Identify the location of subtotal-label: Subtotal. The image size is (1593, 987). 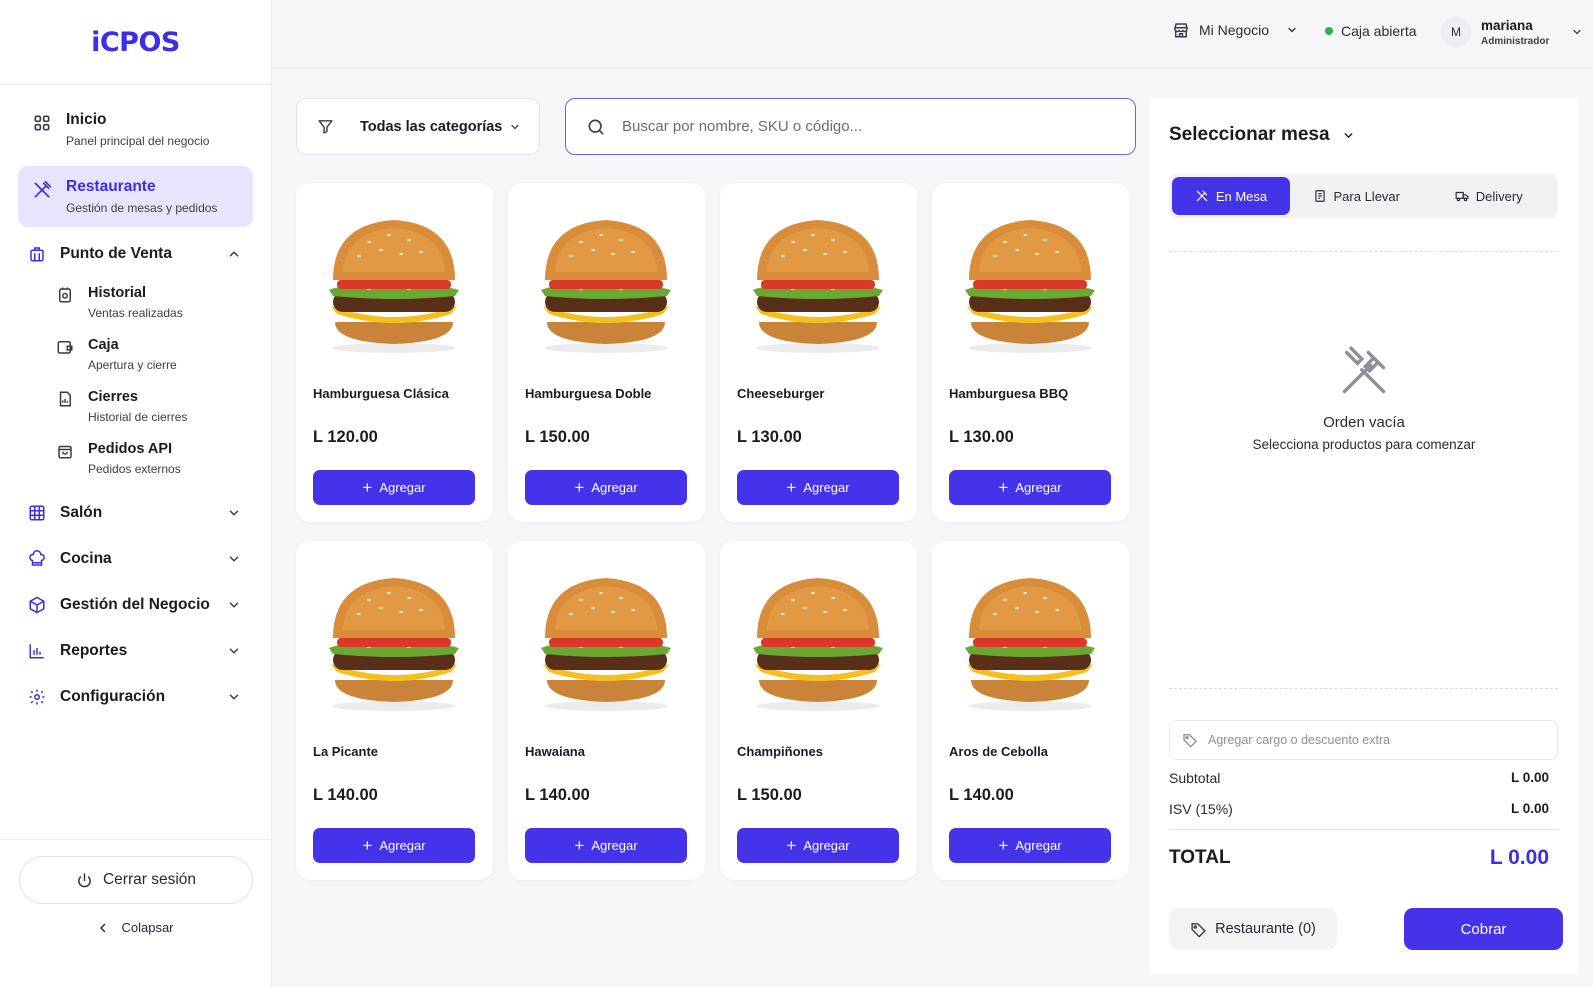
(1195, 778).